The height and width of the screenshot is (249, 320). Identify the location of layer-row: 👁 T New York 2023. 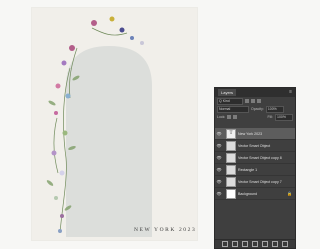
(255, 134).